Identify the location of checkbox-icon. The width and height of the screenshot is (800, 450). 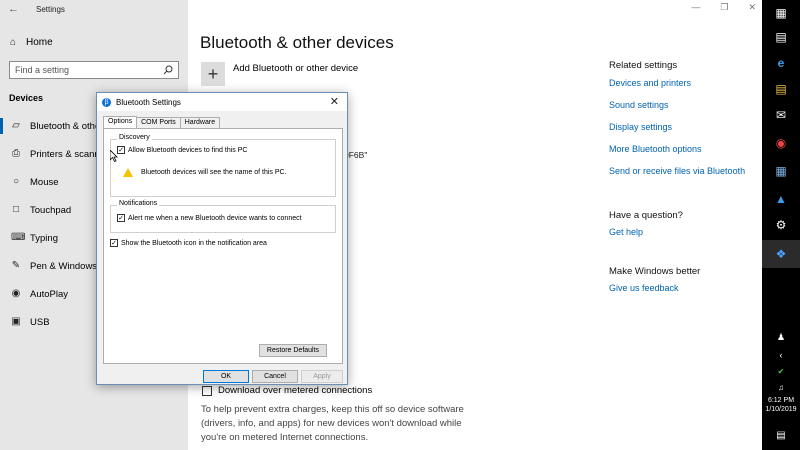
(207, 390).